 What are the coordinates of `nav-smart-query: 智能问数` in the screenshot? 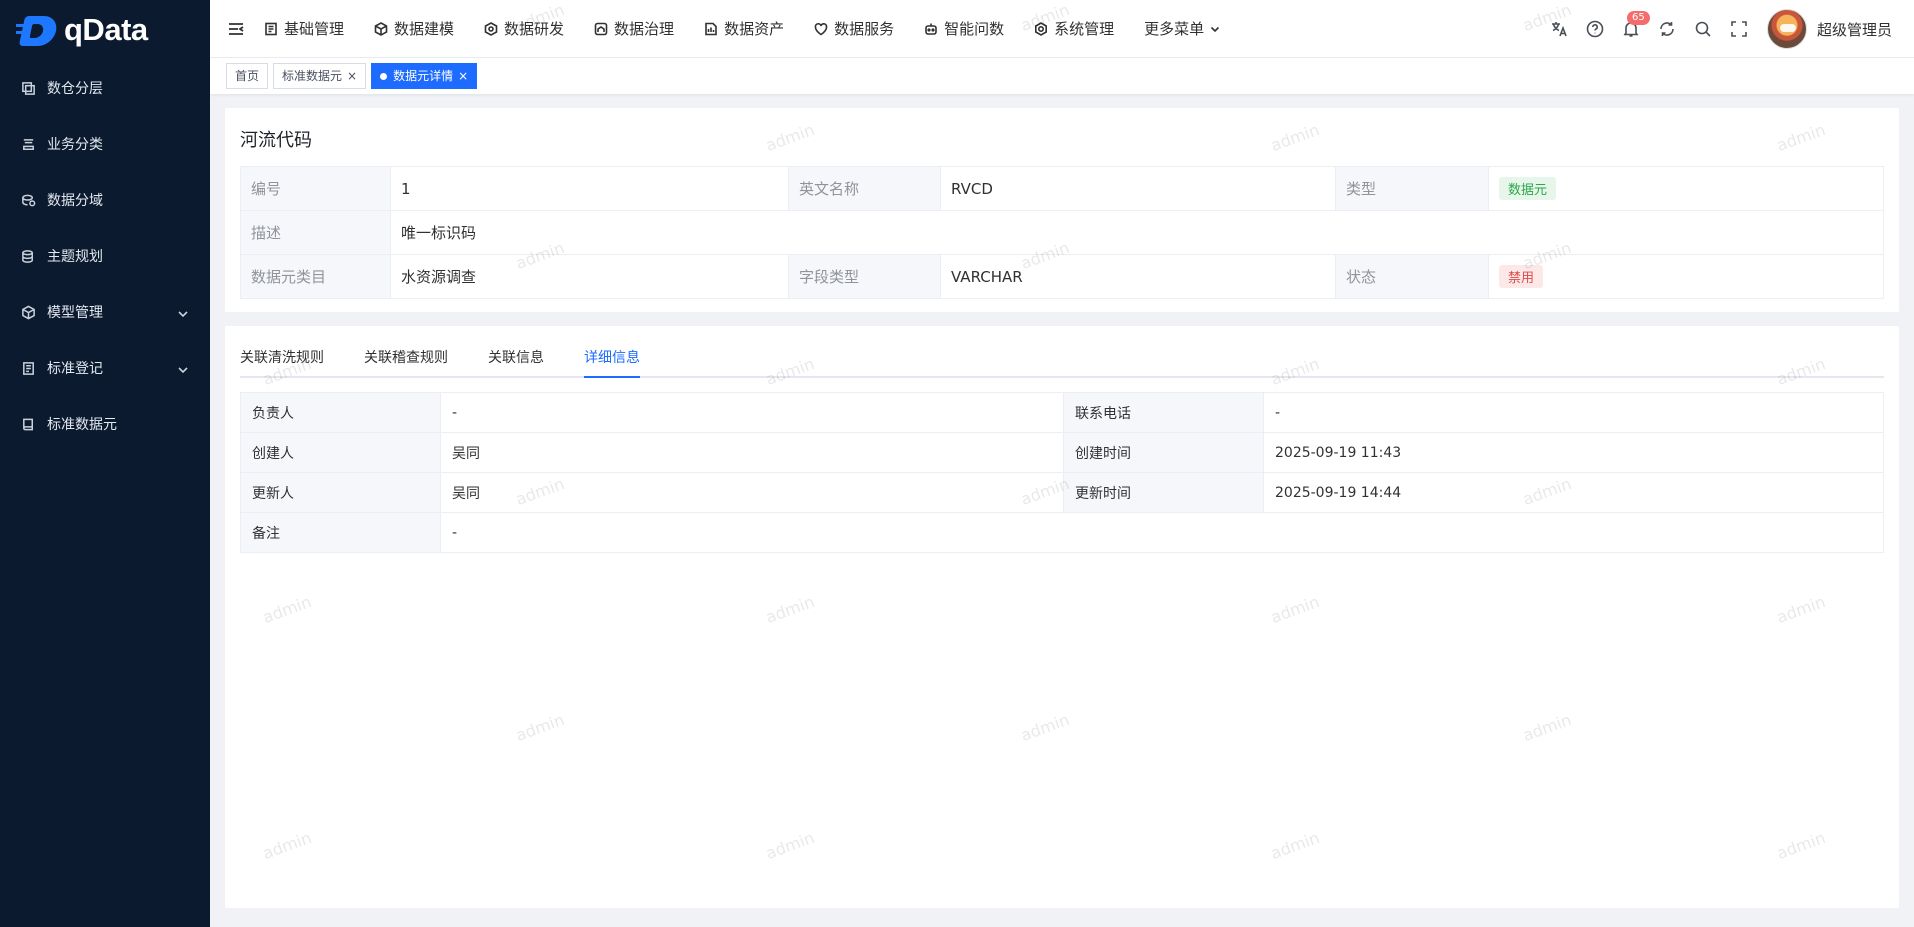 It's located at (964, 28).